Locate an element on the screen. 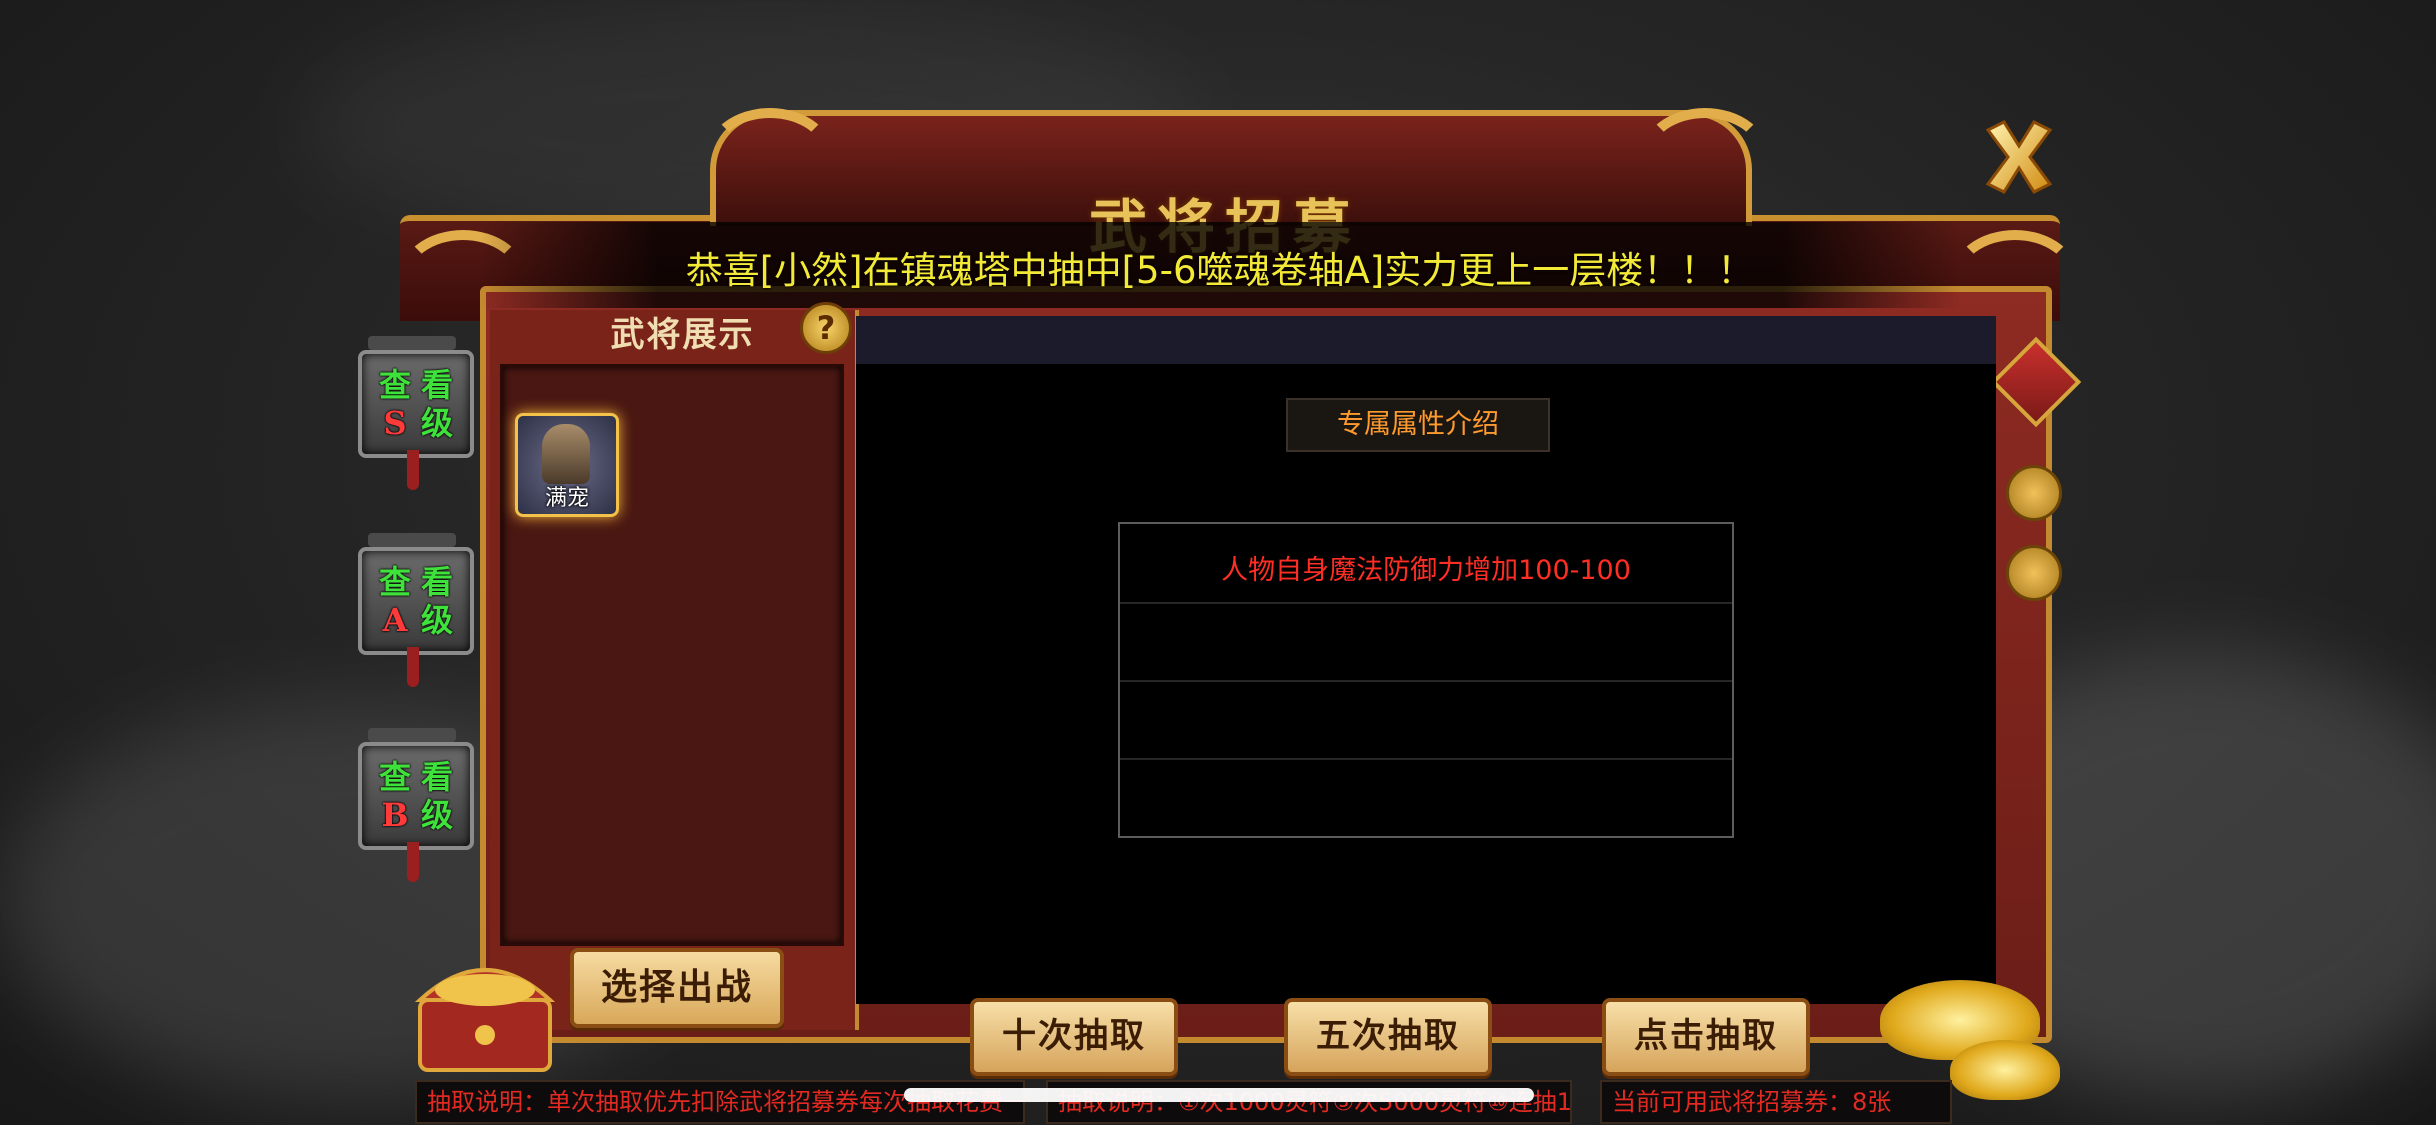  attribute-row: 人物自身魔法防御力增加100-100 is located at coordinates (1426, 564).